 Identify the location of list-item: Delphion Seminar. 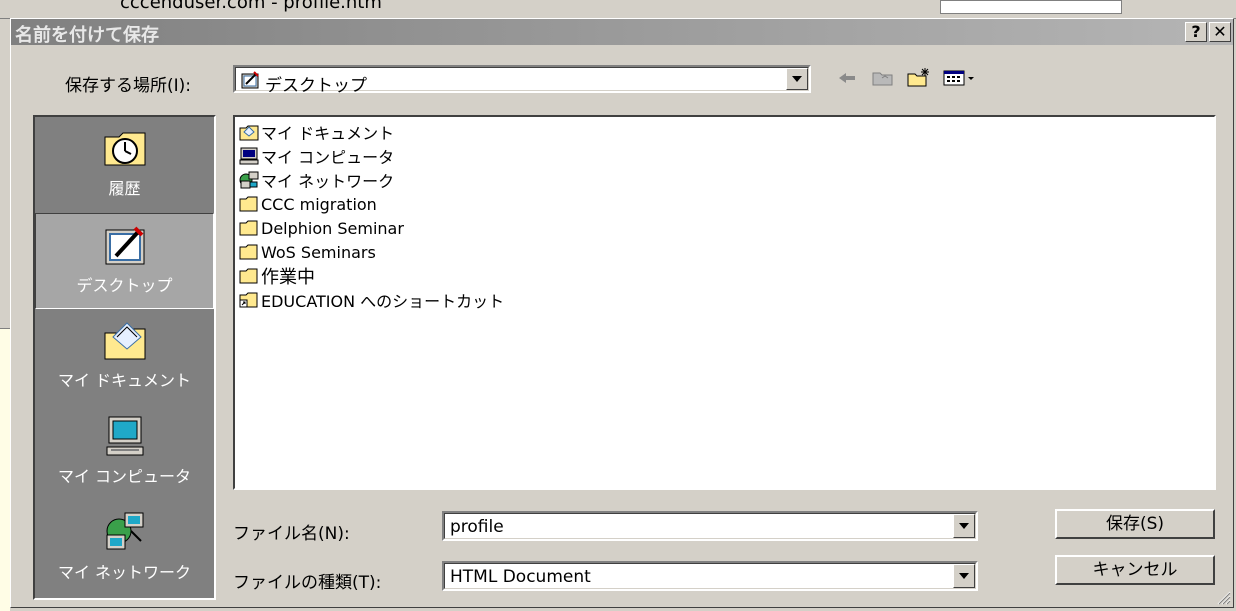
(321, 228).